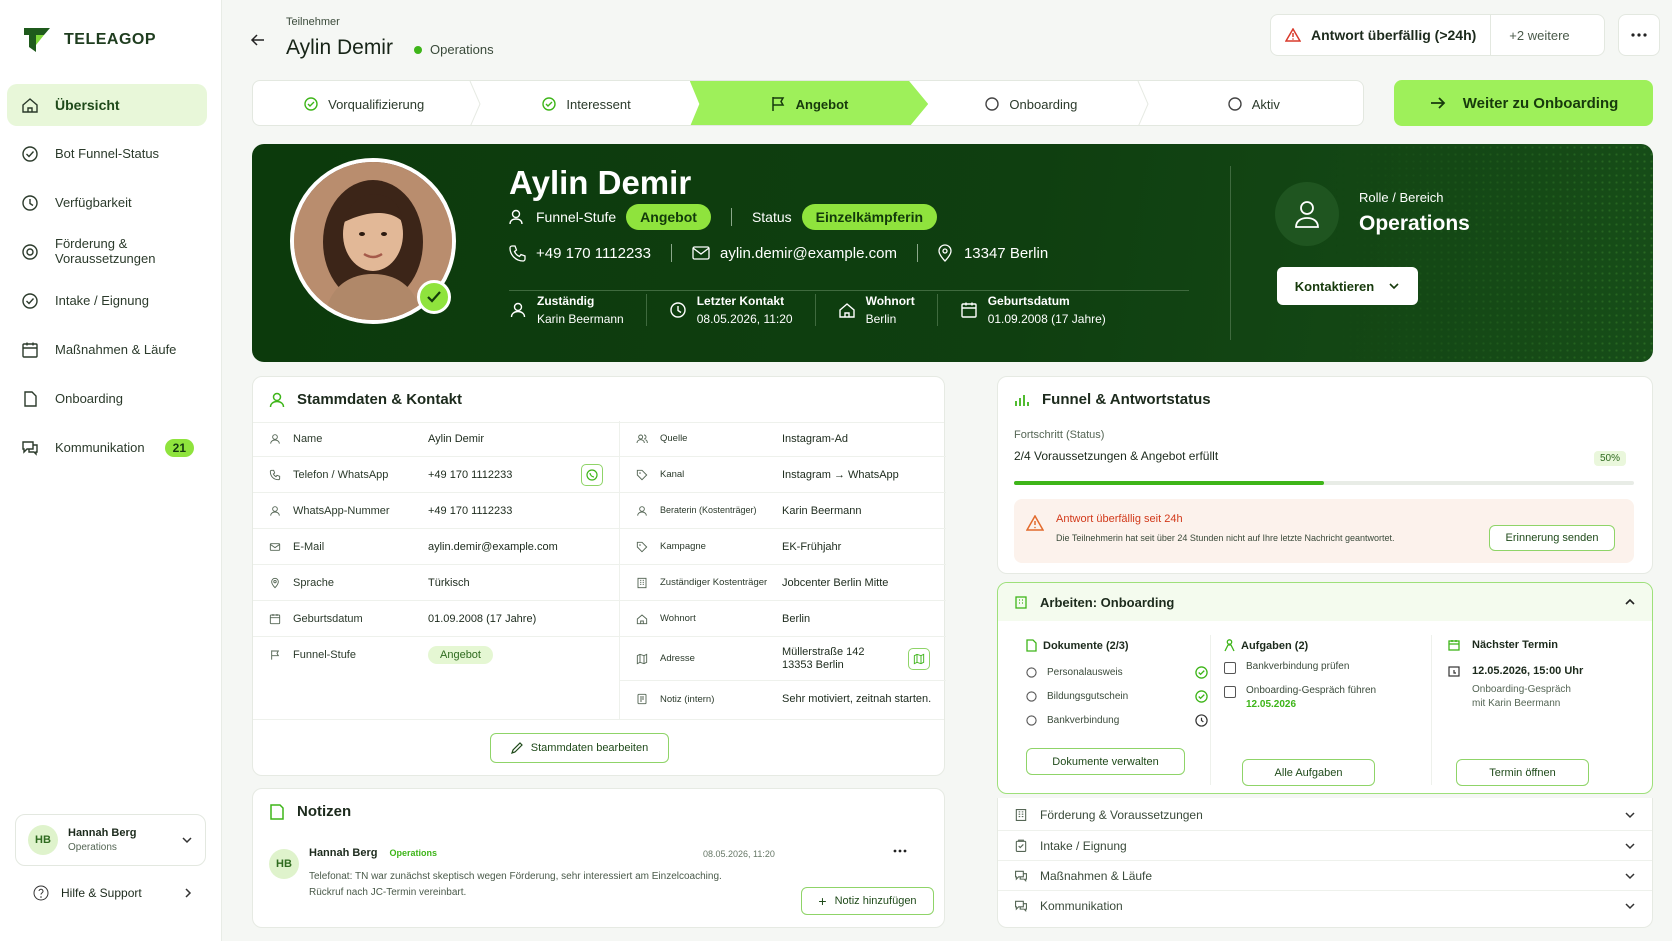  I want to click on hero-phone: +49 170 1112233, so click(593, 253).